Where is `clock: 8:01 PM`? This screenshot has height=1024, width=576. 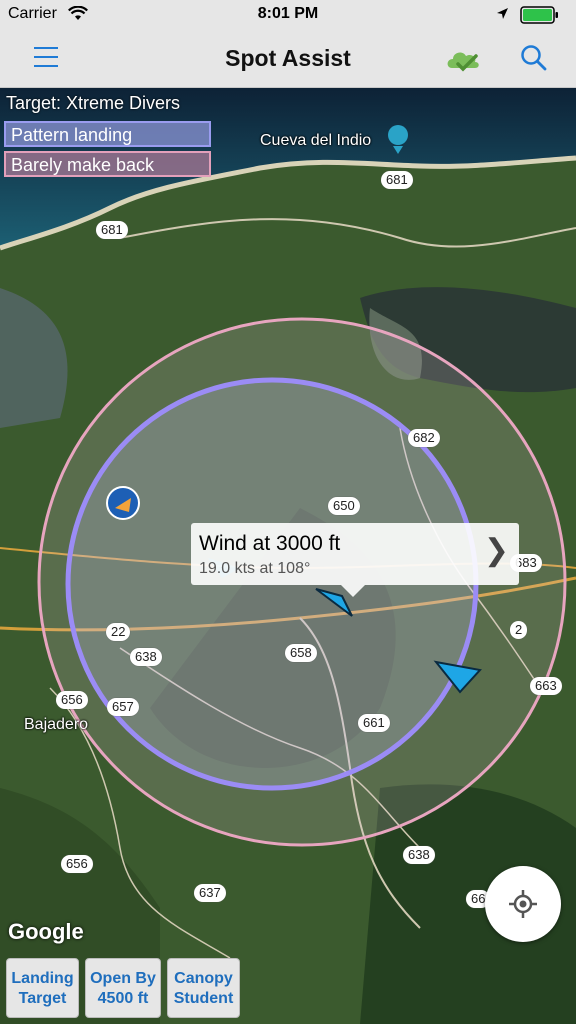 clock: 8:01 PM is located at coordinates (288, 13).